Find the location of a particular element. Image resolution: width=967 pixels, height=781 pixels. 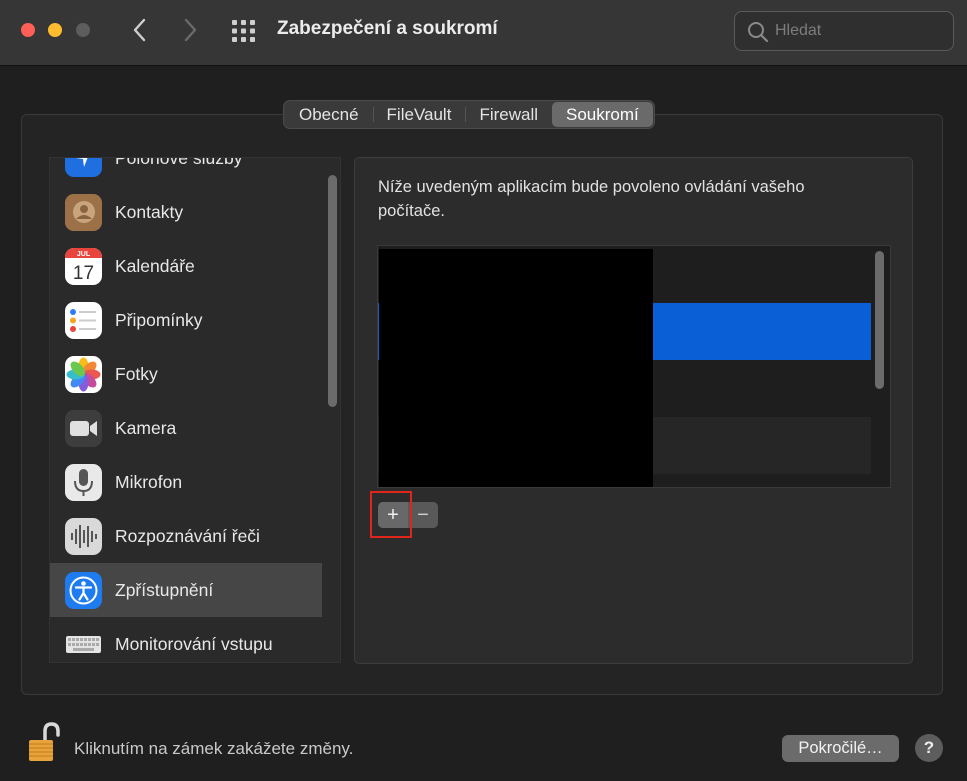

sidebar-item-label: Kamera is located at coordinates (146, 427).